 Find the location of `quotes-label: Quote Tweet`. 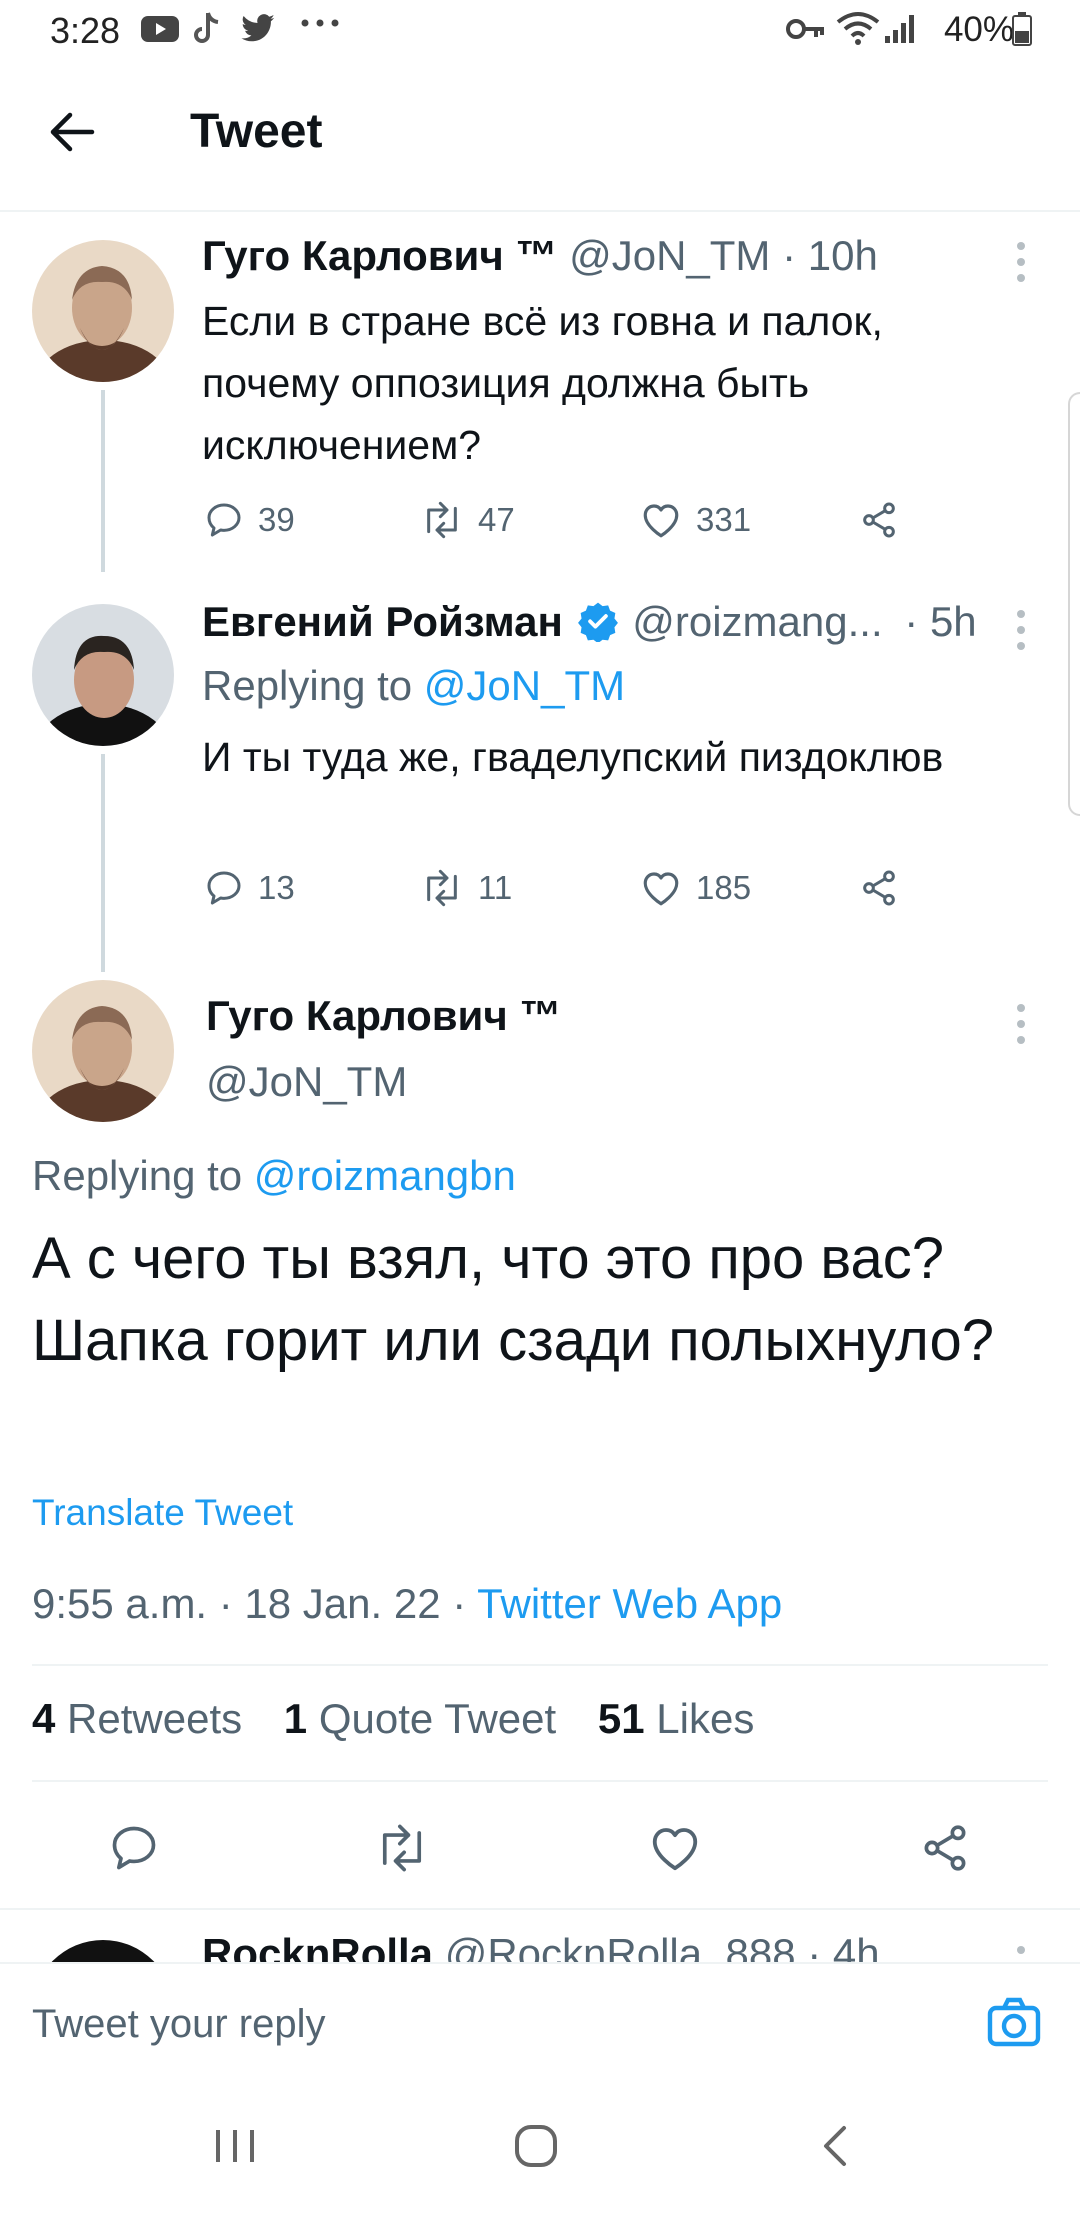

quotes-label: Quote Tweet is located at coordinates (437, 1718).